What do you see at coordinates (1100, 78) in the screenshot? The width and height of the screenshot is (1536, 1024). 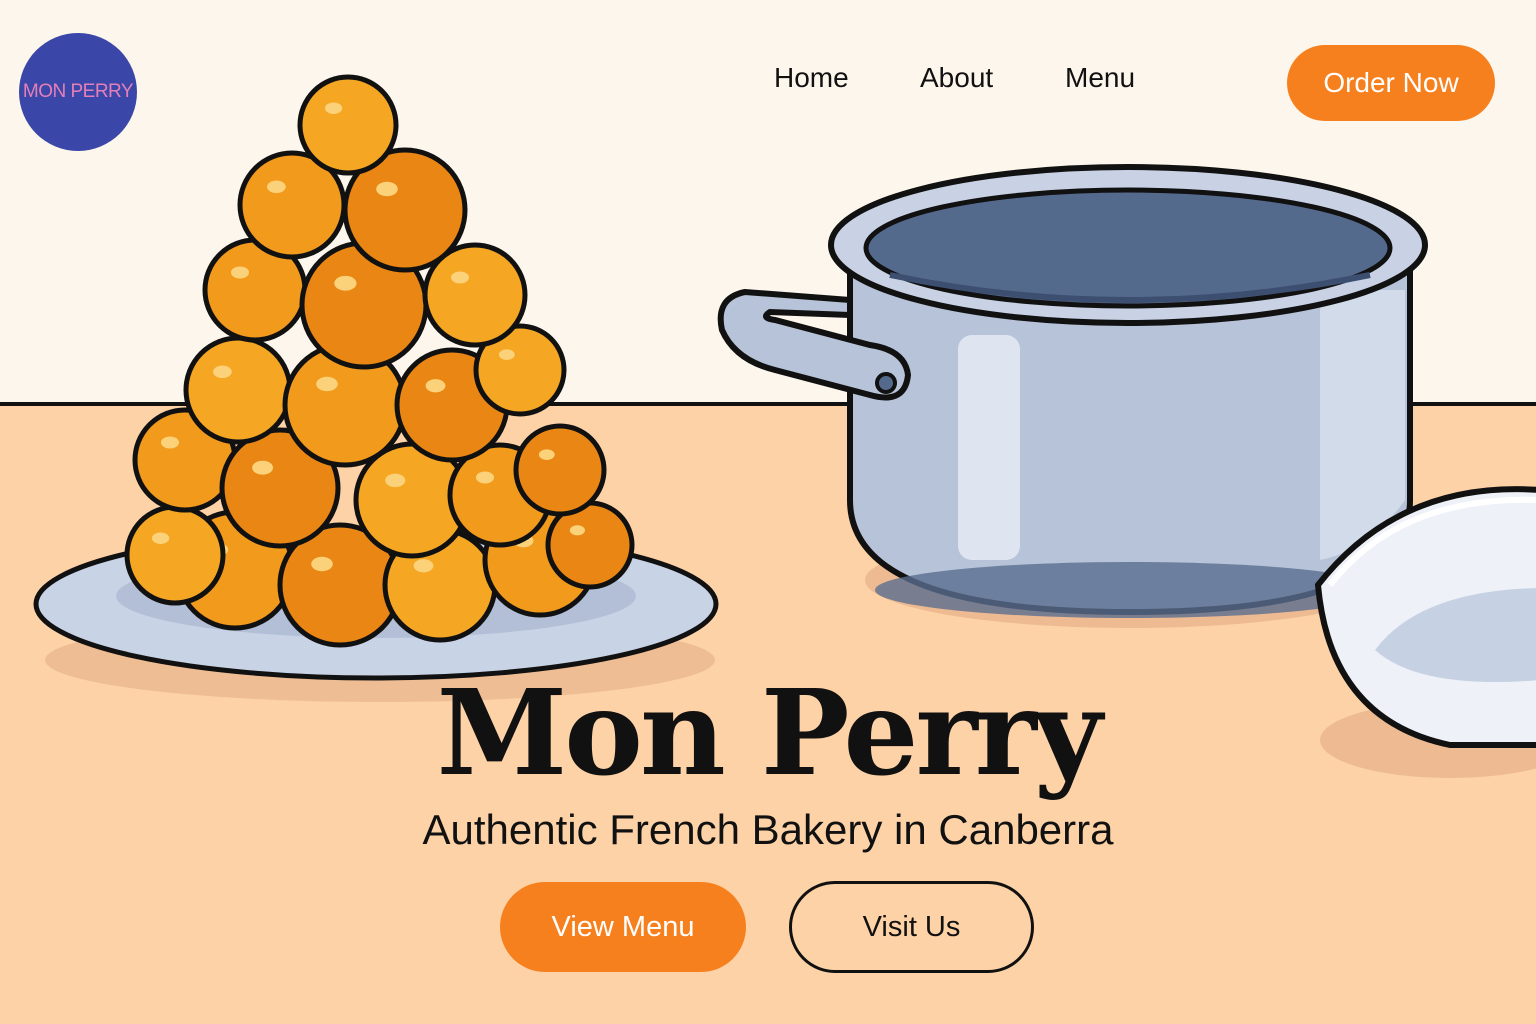 I see `nav-menu: Menu` at bounding box center [1100, 78].